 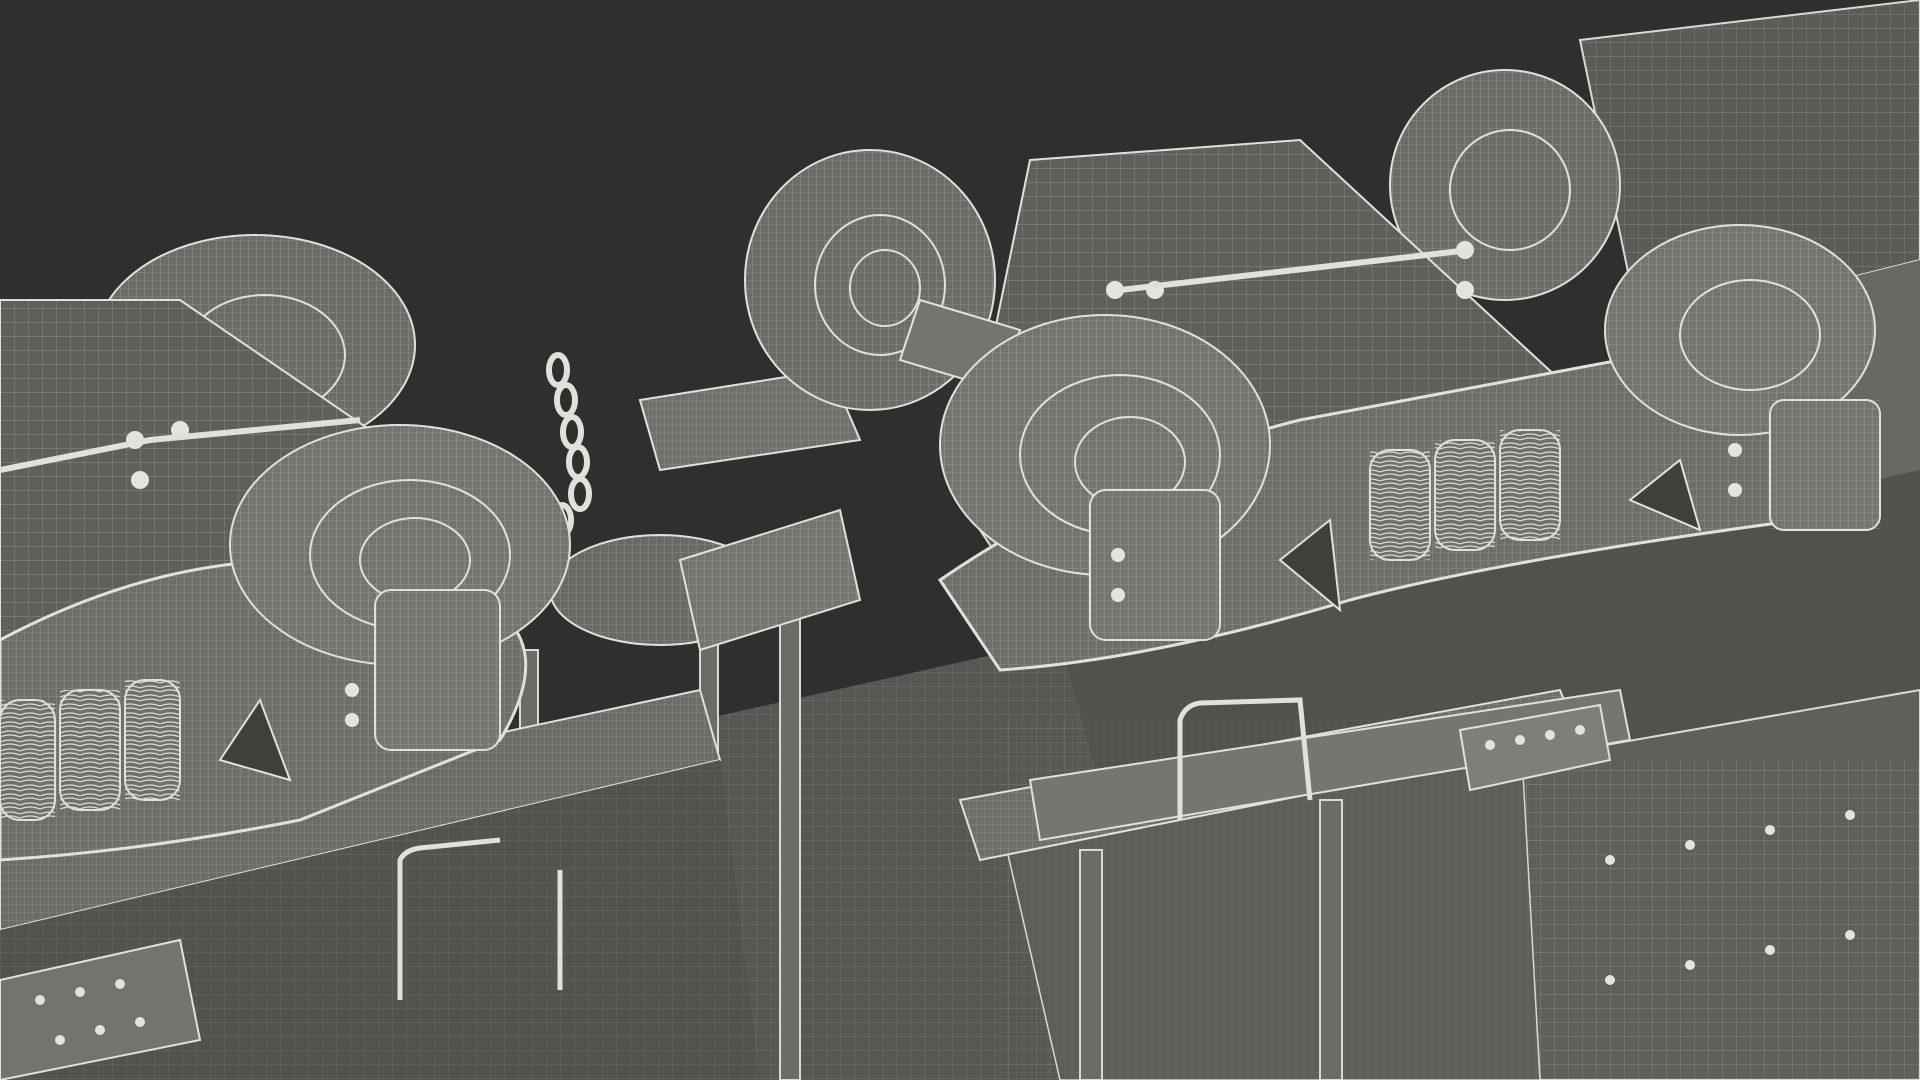 I want to click on coupler, so click(x=705, y=510).